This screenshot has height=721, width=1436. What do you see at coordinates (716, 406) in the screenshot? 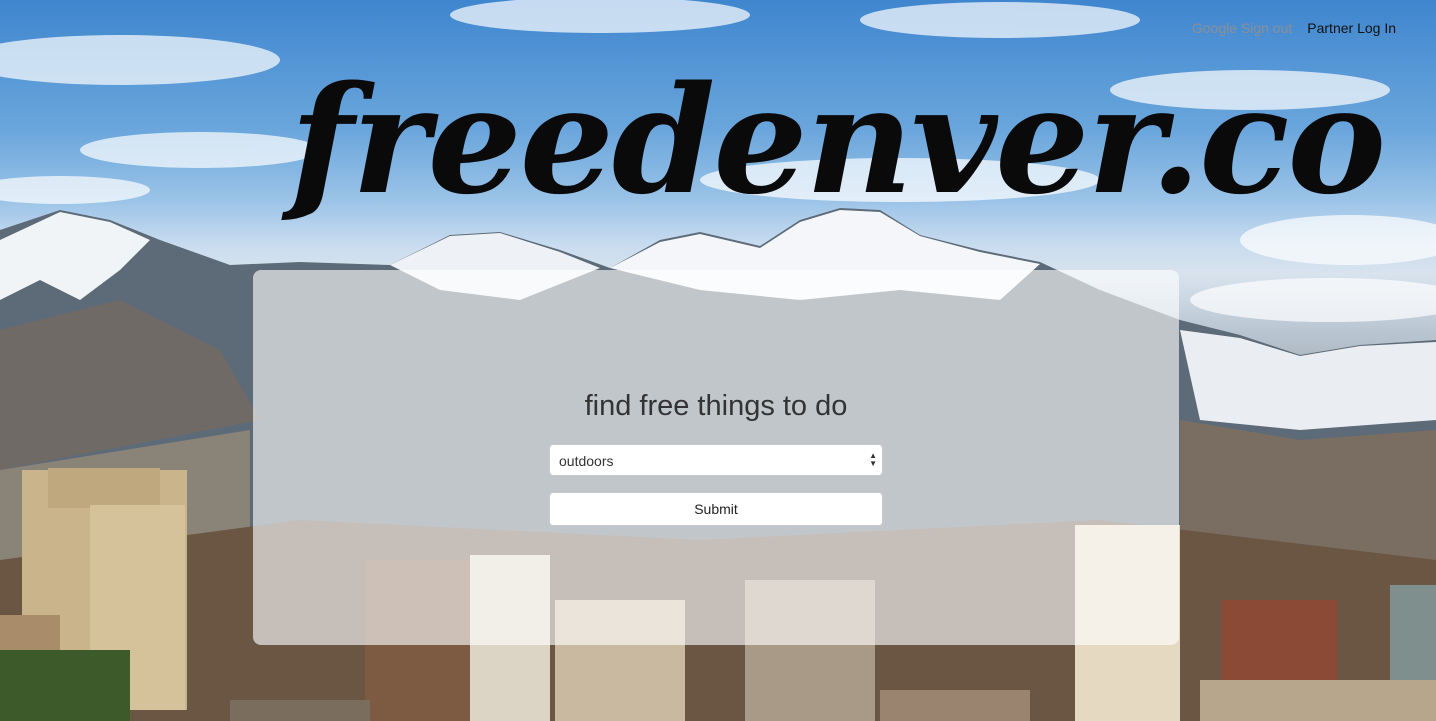
I see `search-heading: find free things to do` at bounding box center [716, 406].